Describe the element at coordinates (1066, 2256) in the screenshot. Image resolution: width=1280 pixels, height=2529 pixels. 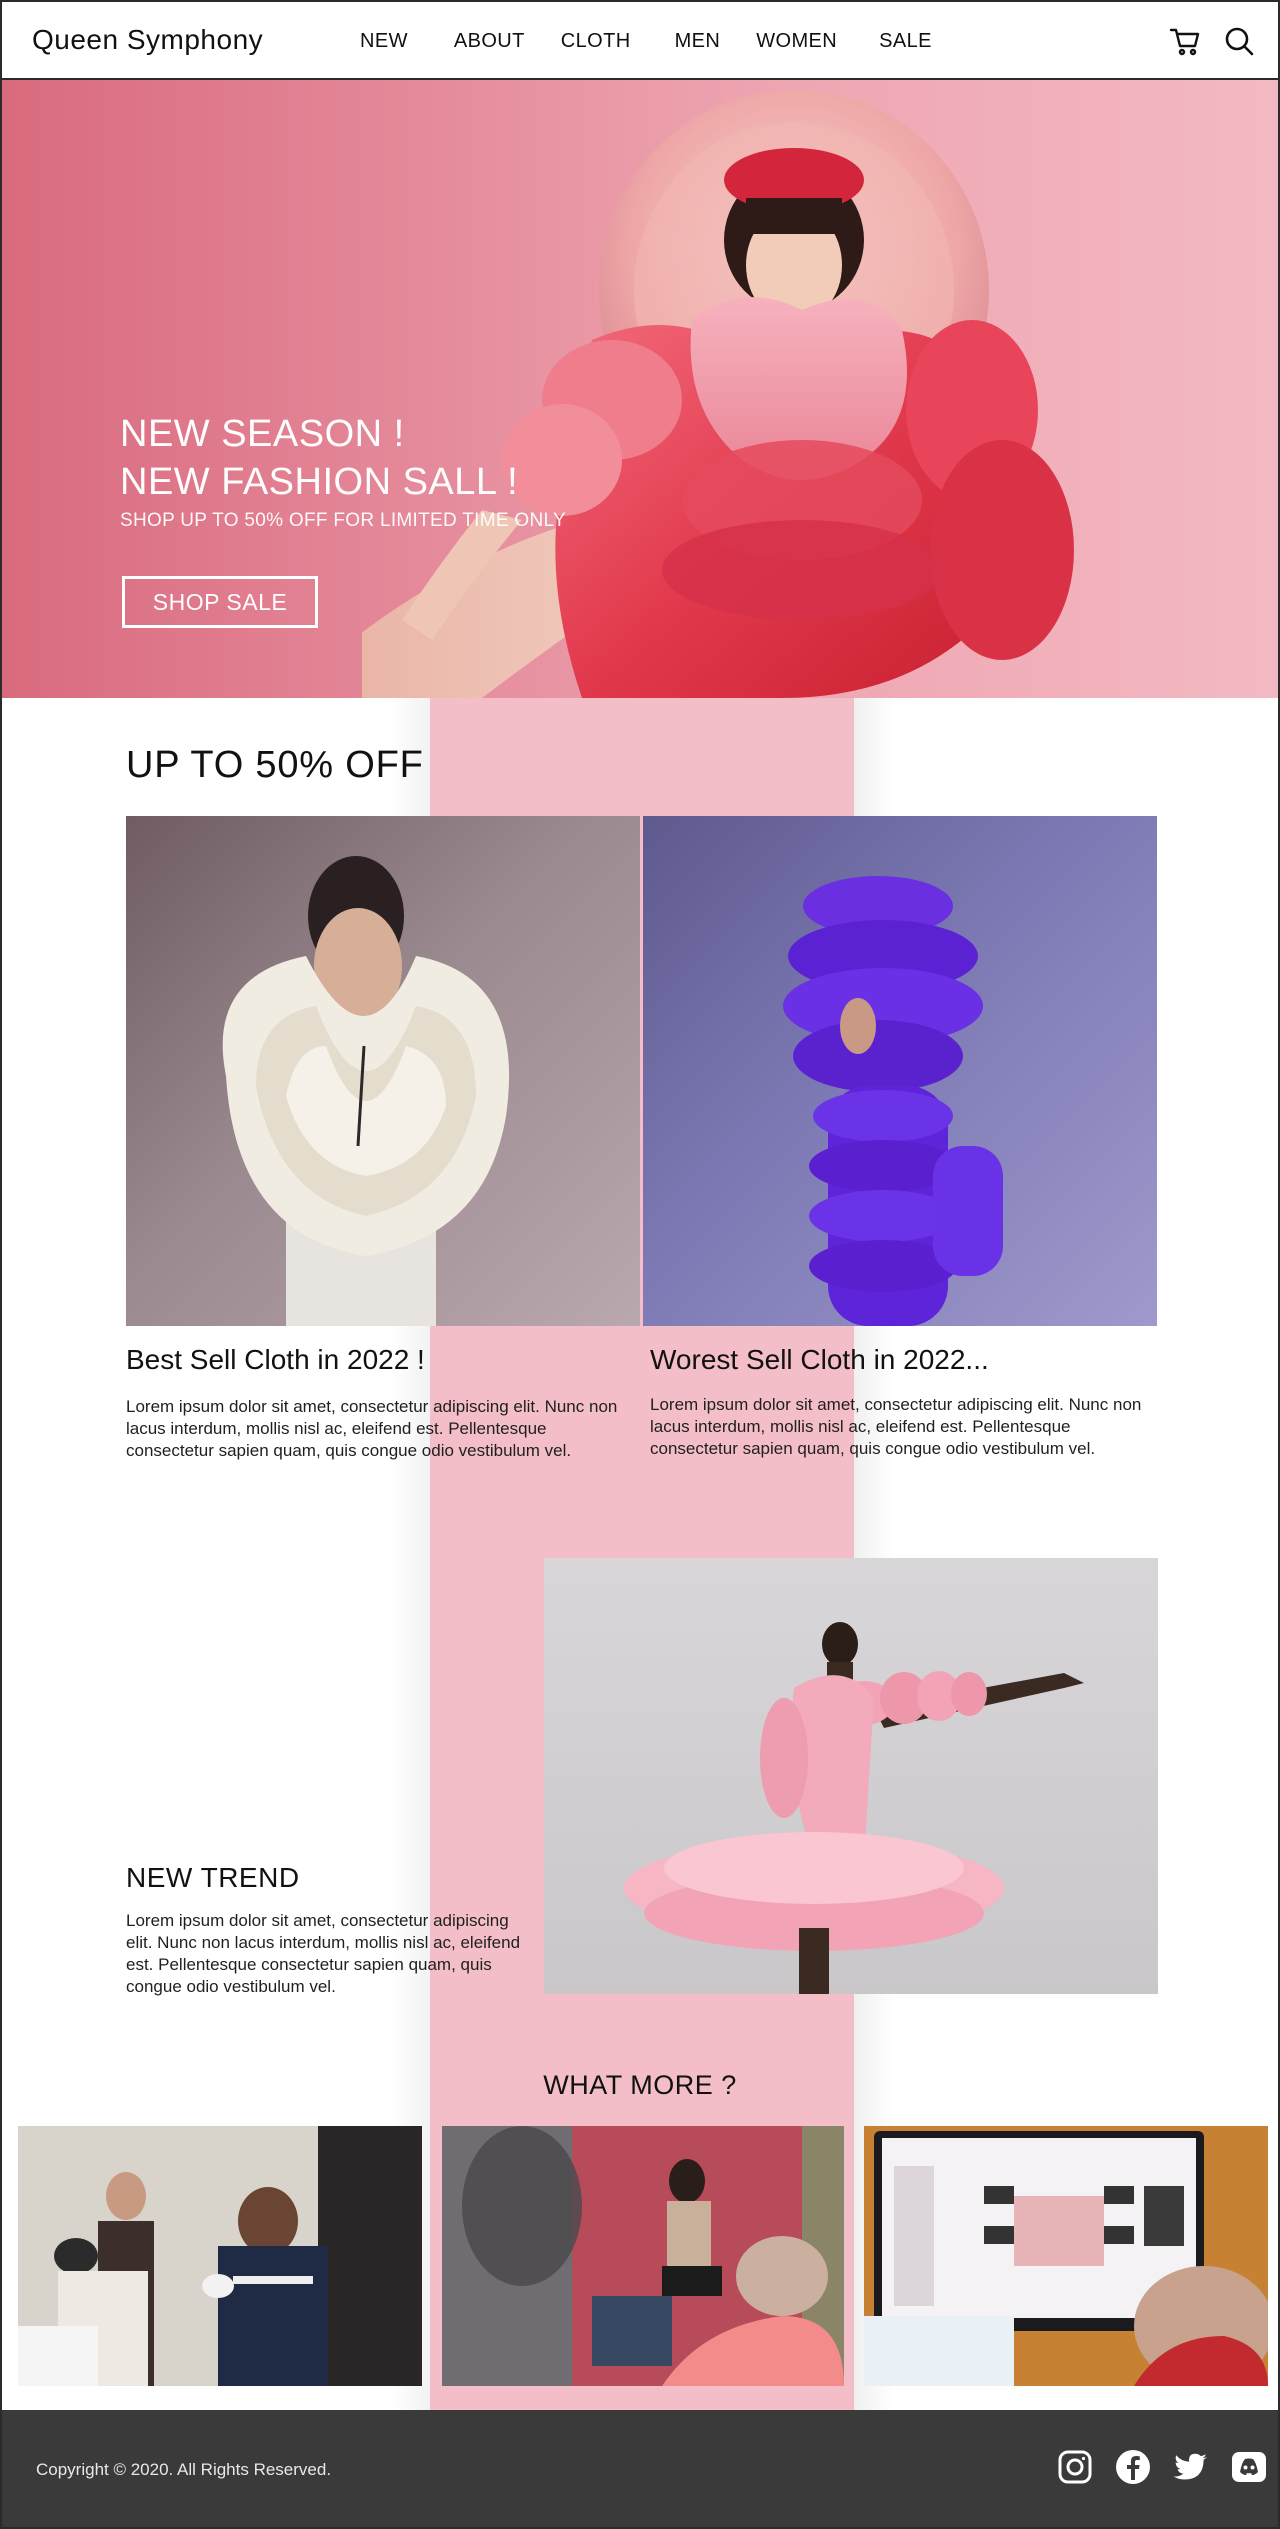
I see `design-workstation-image` at that location.